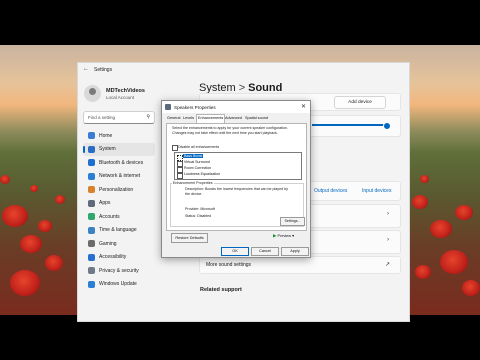  I want to click on sidebar-item-label: Bluetooth & devices, so click(121, 162).